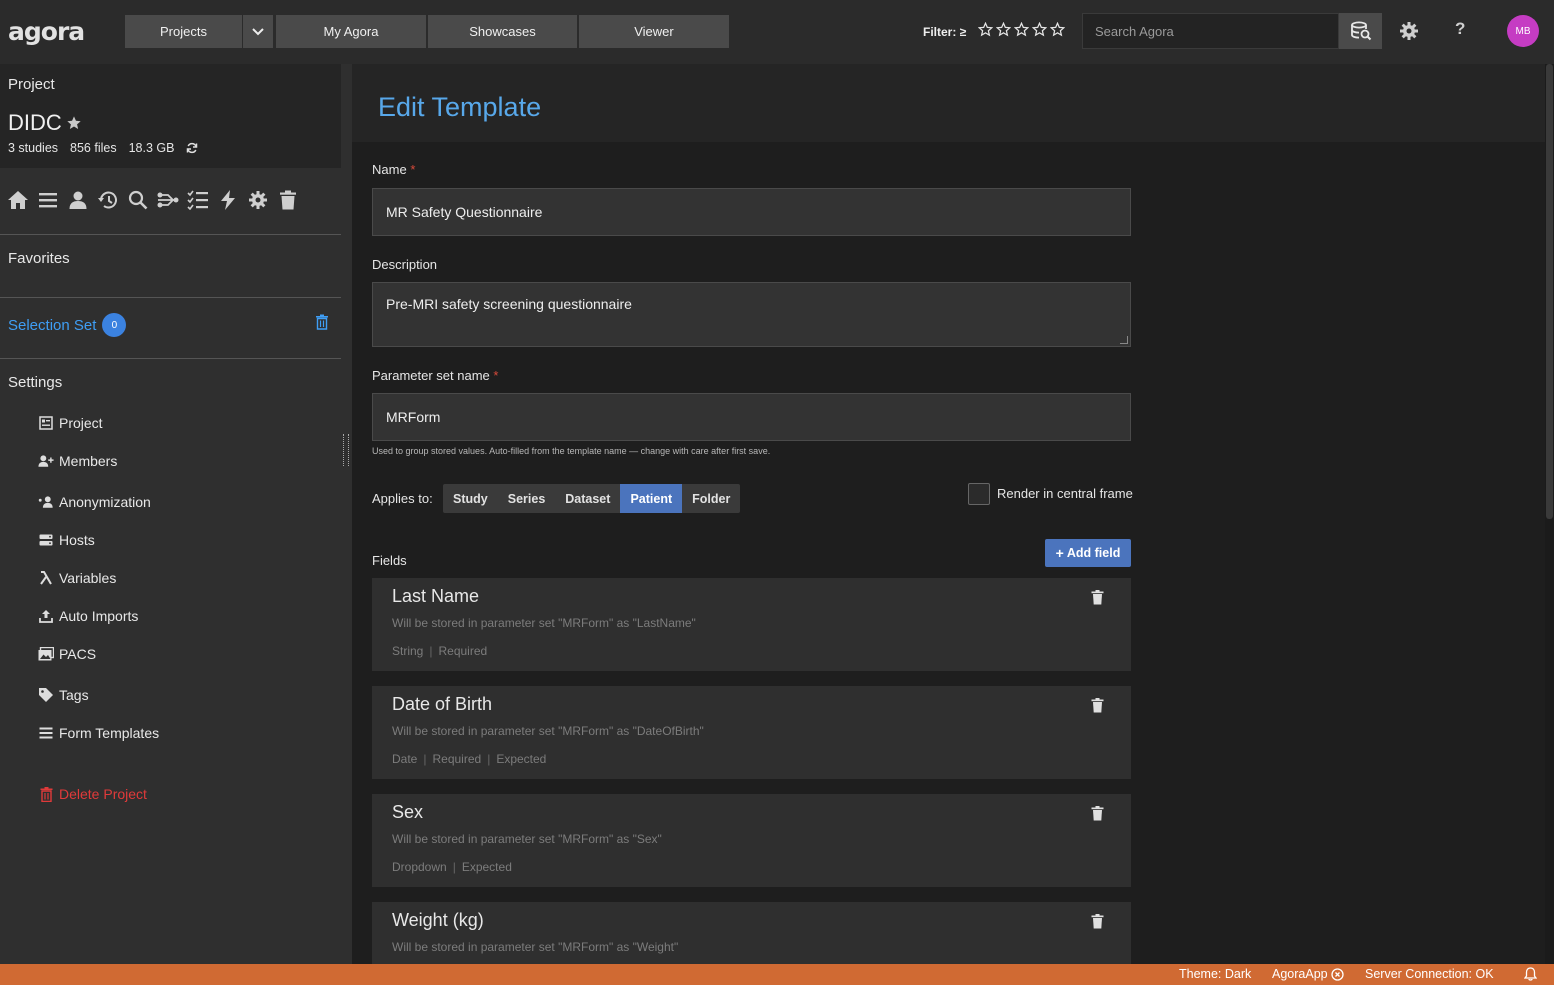  I want to click on database-search-icon, so click(1360, 31).